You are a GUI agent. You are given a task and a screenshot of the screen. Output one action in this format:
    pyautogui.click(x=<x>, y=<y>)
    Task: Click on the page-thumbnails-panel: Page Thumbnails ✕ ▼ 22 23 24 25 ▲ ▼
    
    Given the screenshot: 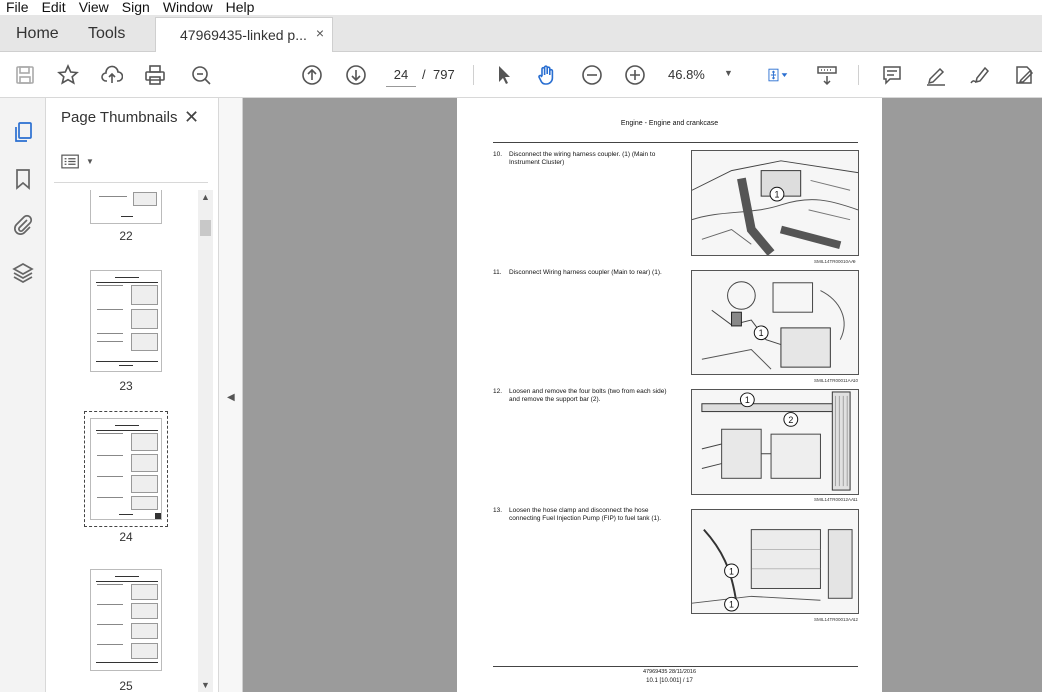 What is the action you would take?
    pyautogui.click(x=132, y=395)
    